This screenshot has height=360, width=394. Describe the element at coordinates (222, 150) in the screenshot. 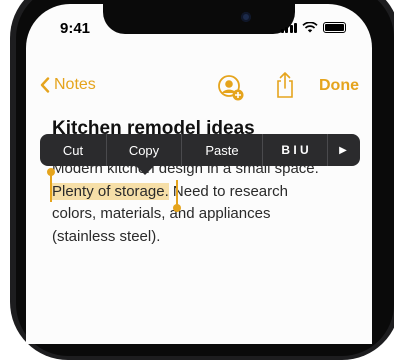

I see `paste-menu-item: Paste` at that location.